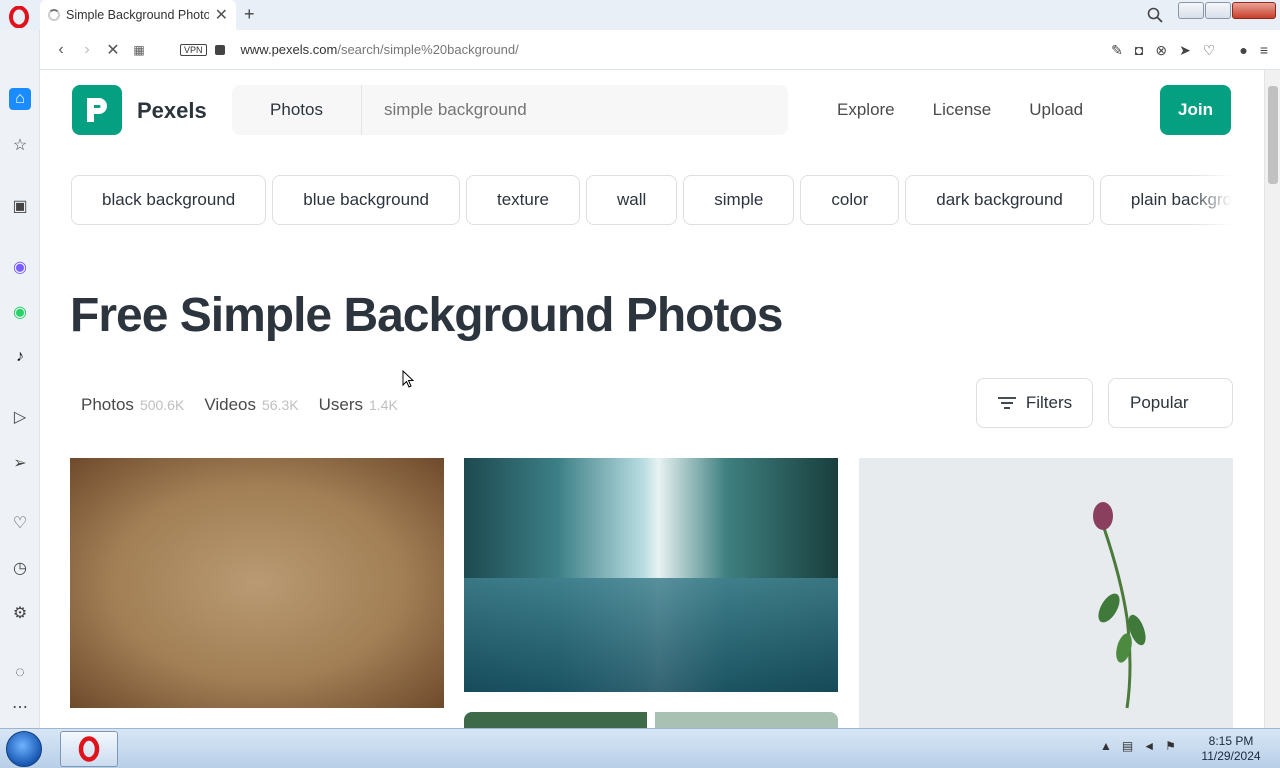  What do you see at coordinates (1138, 746) in the screenshot?
I see `system-tray: ▲ ▤ ◄ ⚑` at bounding box center [1138, 746].